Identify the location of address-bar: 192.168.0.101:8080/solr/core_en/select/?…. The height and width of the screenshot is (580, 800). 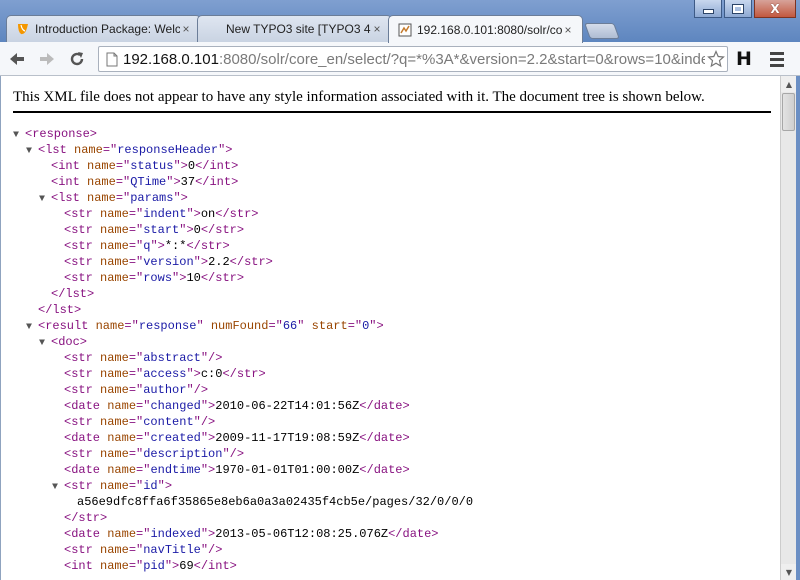
(413, 59).